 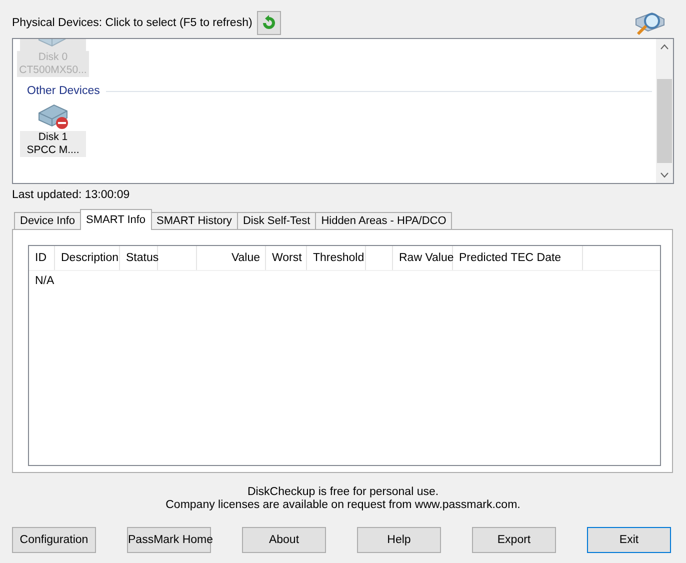 What do you see at coordinates (629, 540) in the screenshot?
I see `action-button: Exit` at bounding box center [629, 540].